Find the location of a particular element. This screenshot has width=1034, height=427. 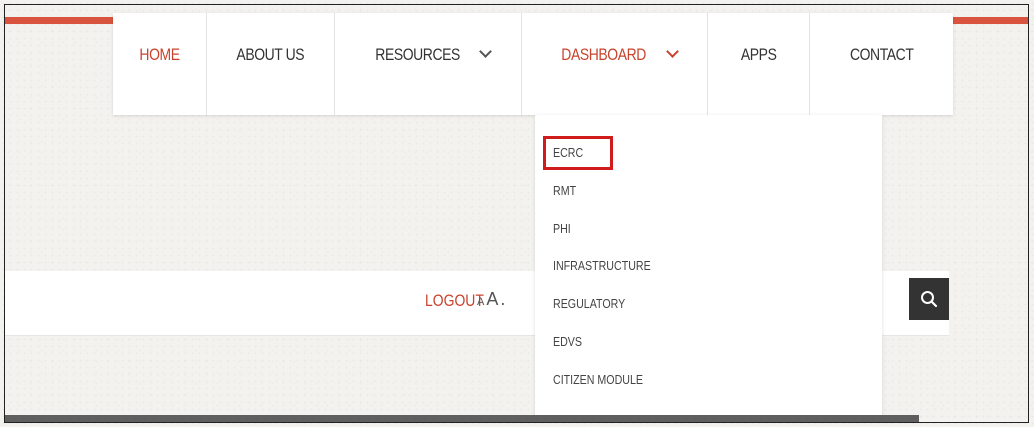

top-accent-stripe-right is located at coordinates (990, 20).